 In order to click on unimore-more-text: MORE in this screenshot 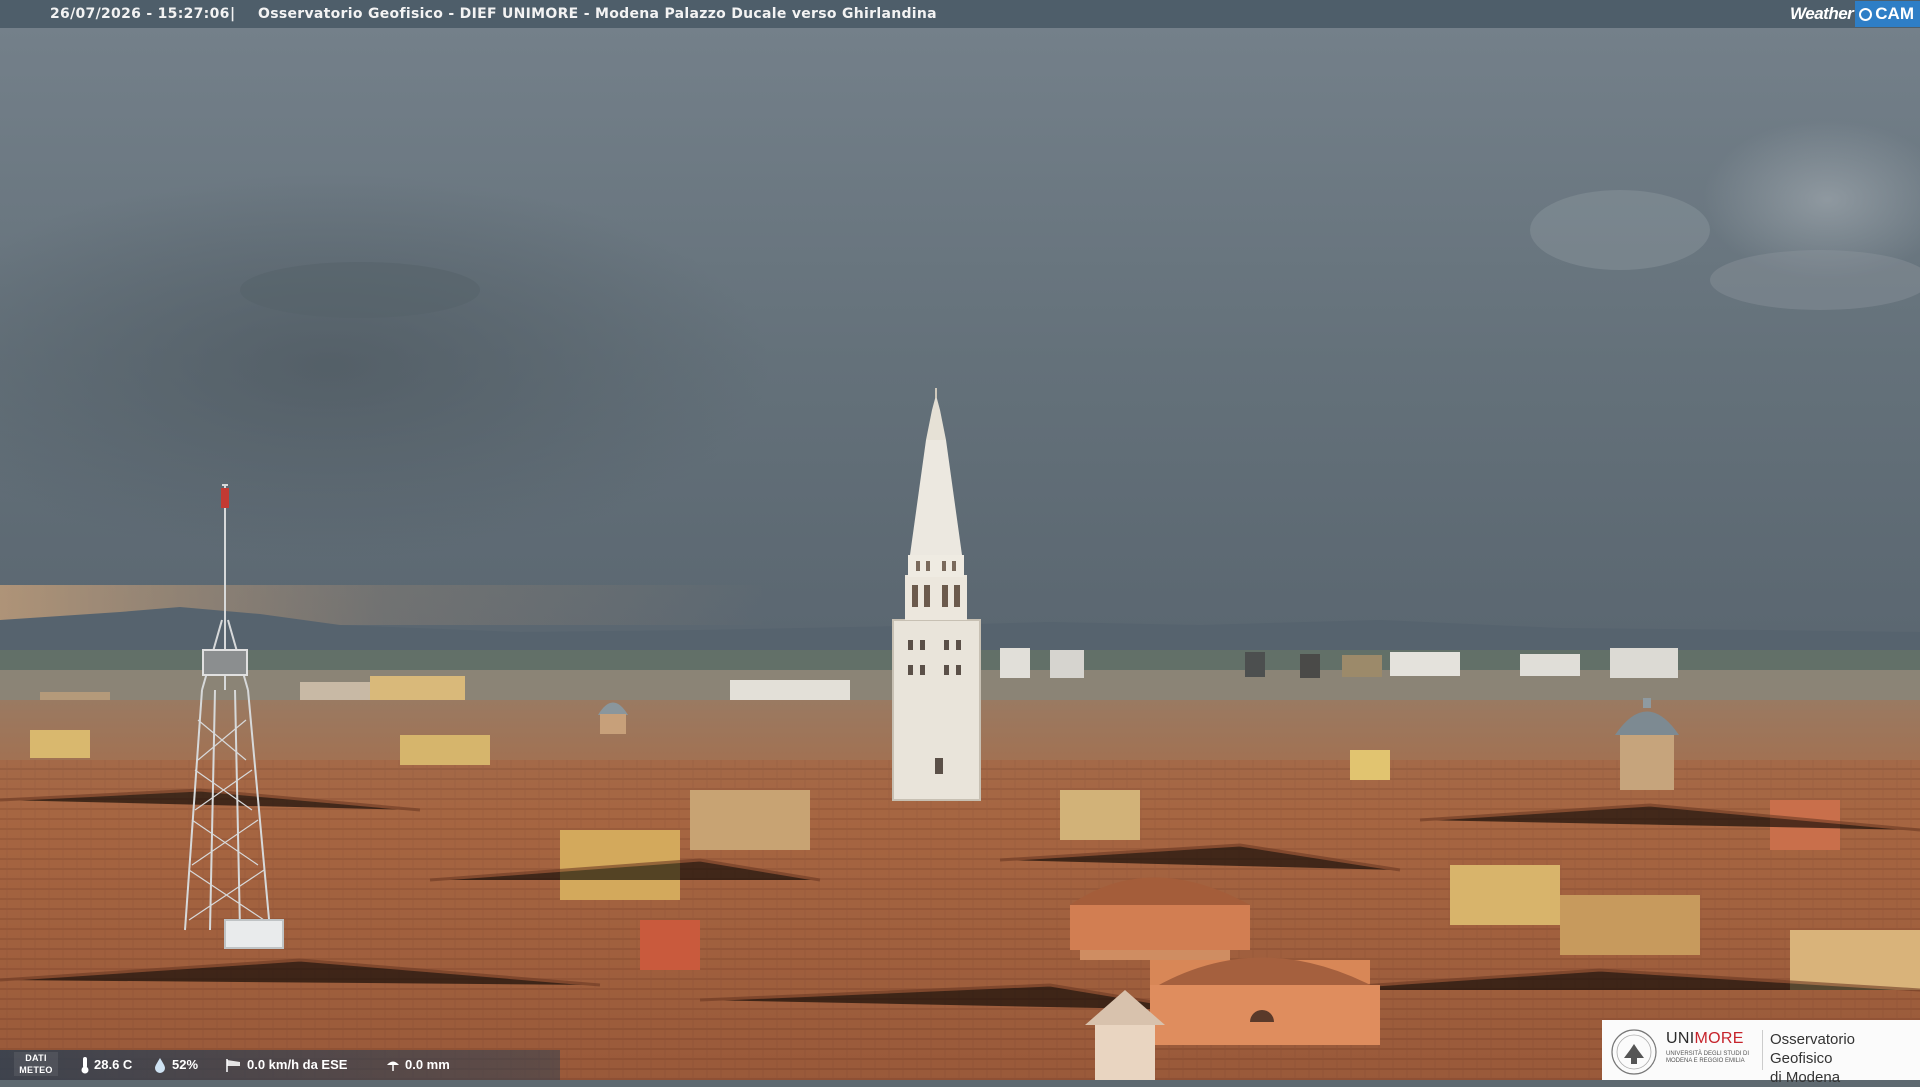, I will do `click(1719, 1038)`.